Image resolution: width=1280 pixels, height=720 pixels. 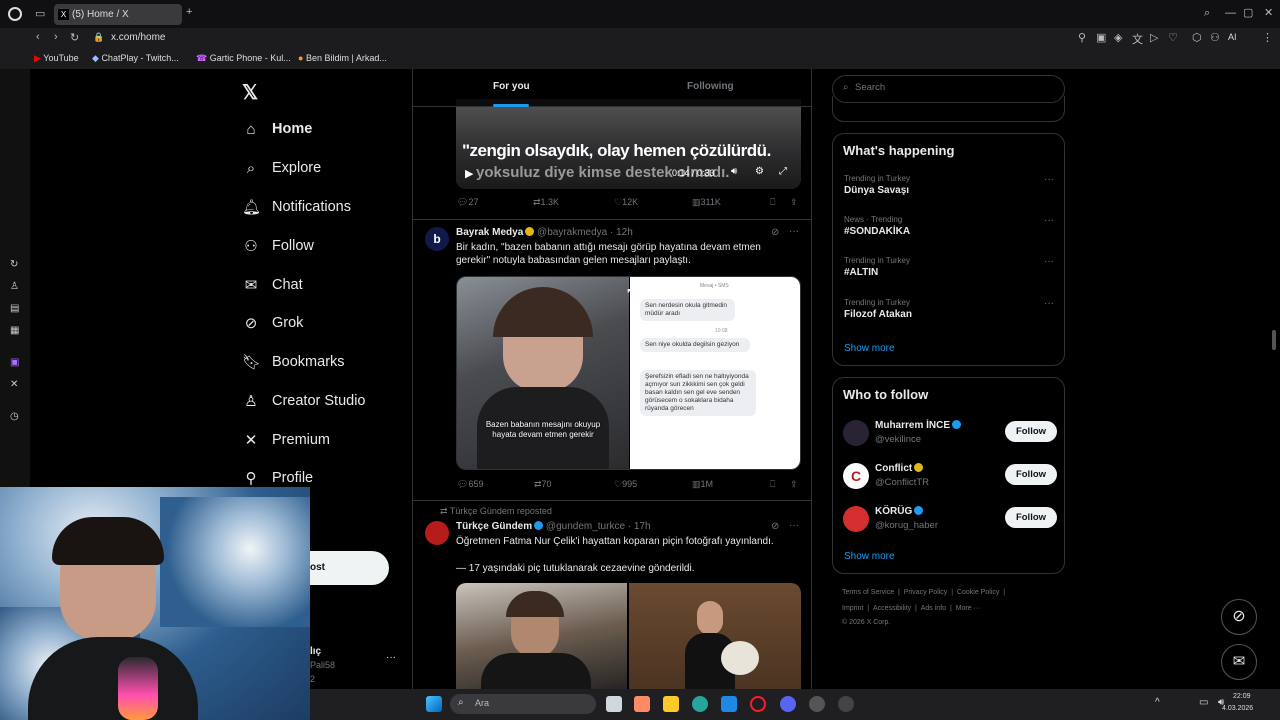 I want to click on search-icon: ⌕, so click(x=1207, y=13).